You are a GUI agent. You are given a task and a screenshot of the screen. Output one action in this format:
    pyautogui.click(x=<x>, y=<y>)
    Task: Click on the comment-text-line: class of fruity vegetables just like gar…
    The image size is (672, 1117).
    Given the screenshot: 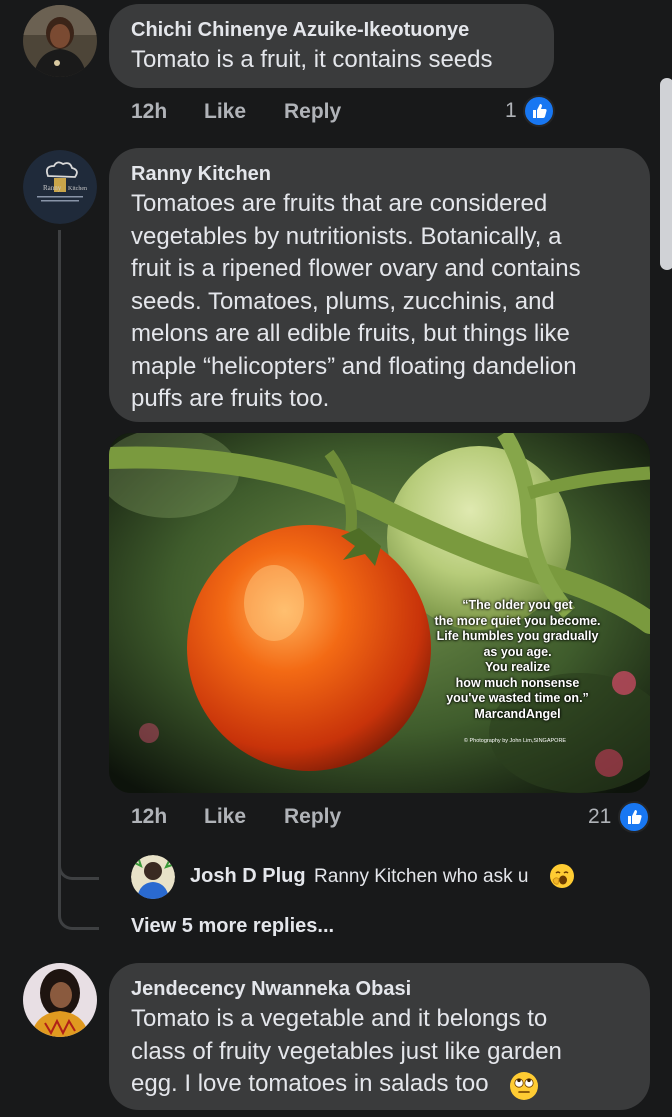 What is the action you would take?
    pyautogui.click(x=346, y=1051)
    